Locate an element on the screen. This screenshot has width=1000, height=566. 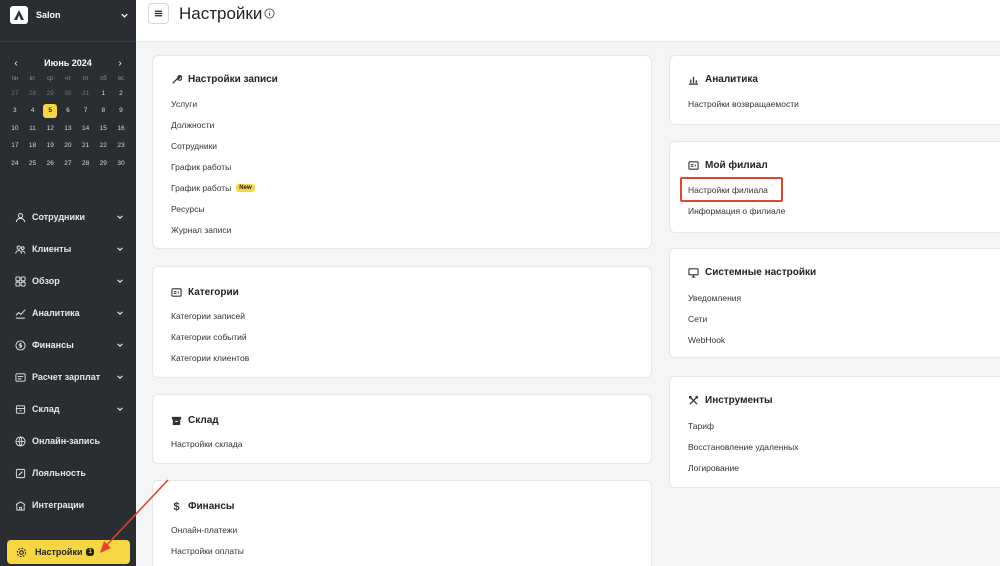
link-schedule: График работы is located at coordinates (201, 167).